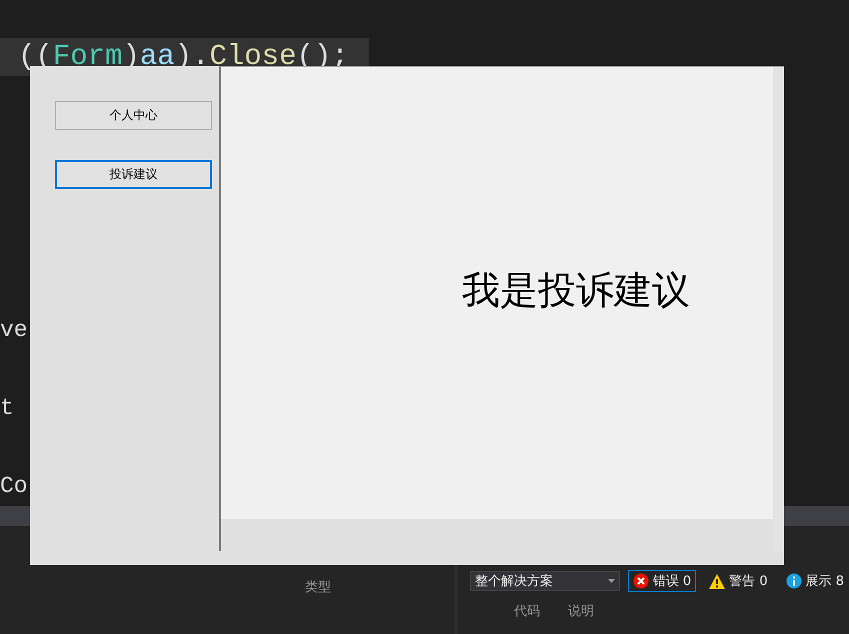 This screenshot has height=634, width=849. What do you see at coordinates (662, 581) in the screenshot?
I see `filter-button: 错误 0` at bounding box center [662, 581].